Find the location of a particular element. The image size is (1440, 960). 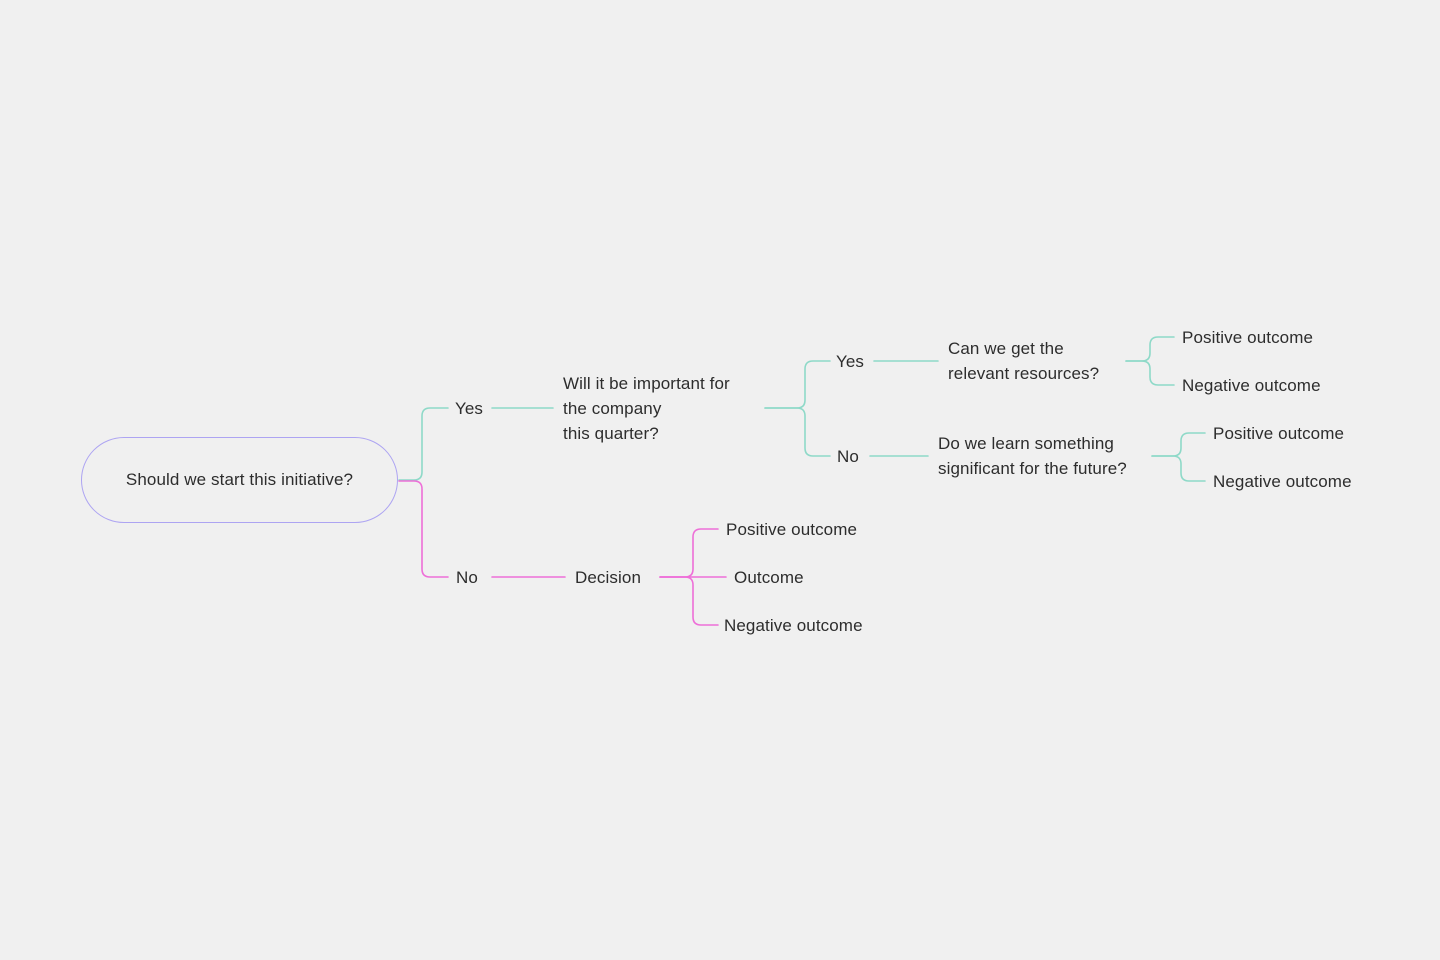

root-node-label: Should we start this initiative? is located at coordinates (239, 479).